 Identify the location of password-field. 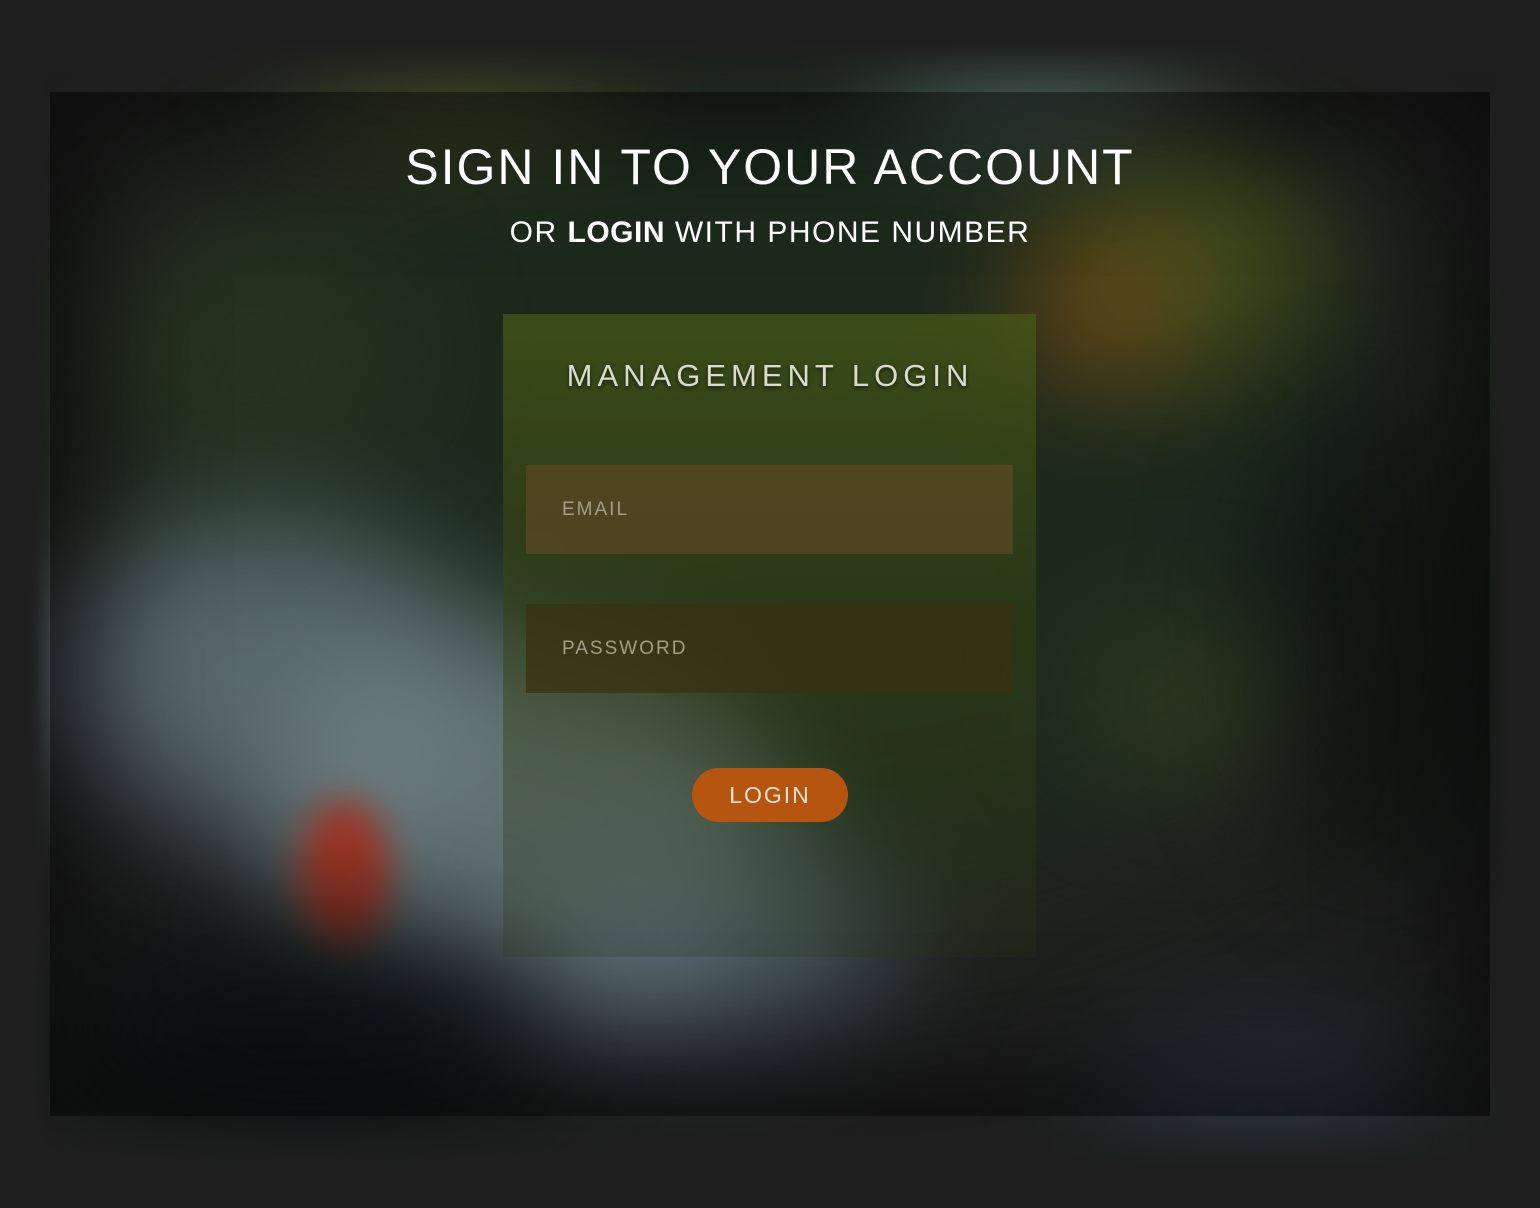
(769, 648).